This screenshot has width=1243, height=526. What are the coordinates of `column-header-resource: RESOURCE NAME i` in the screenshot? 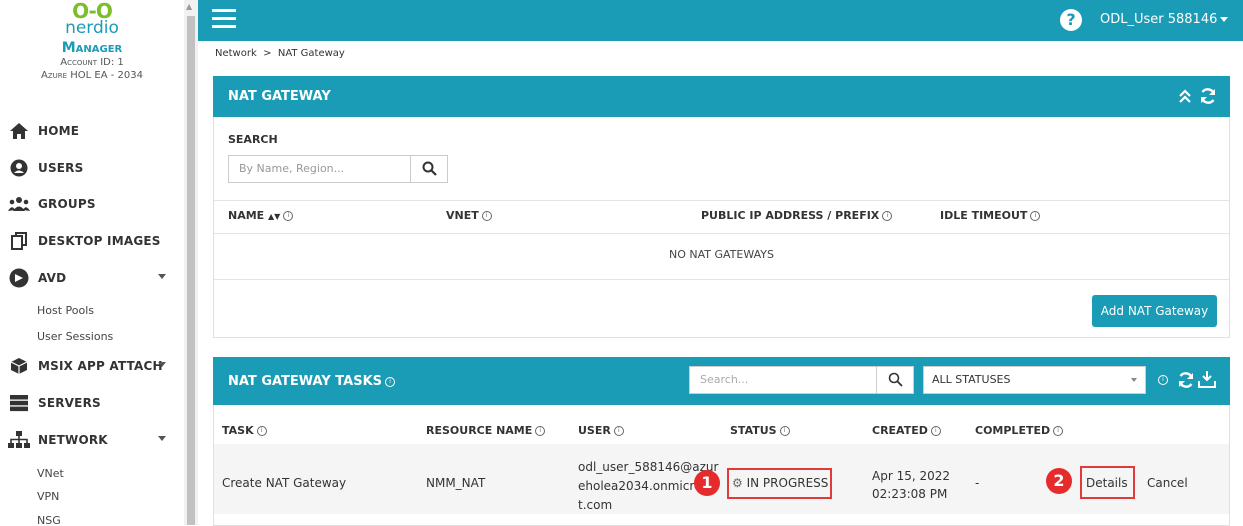 It's located at (486, 430).